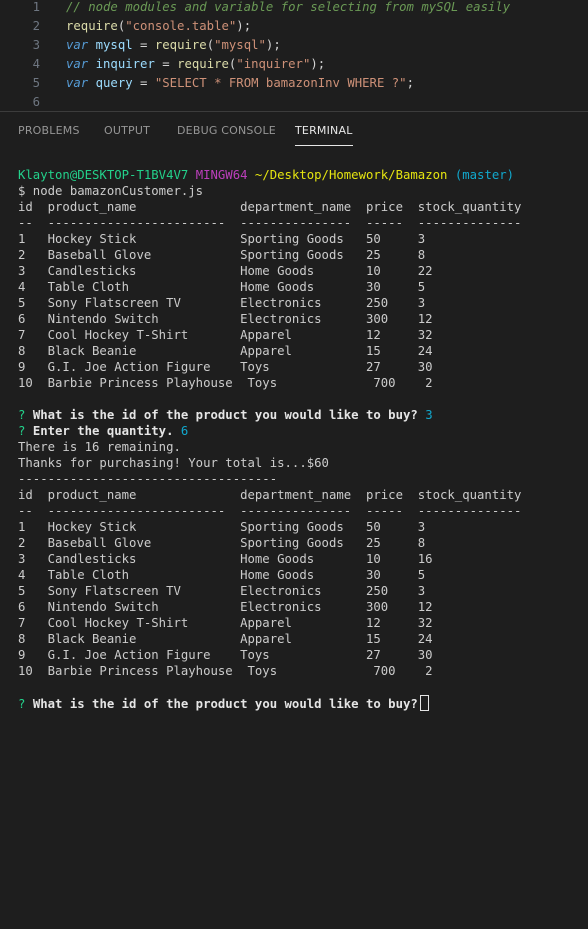 Image resolution: width=588 pixels, height=929 pixels. Describe the element at coordinates (484, 175) in the screenshot. I see `prompt-branch: (master)` at that location.